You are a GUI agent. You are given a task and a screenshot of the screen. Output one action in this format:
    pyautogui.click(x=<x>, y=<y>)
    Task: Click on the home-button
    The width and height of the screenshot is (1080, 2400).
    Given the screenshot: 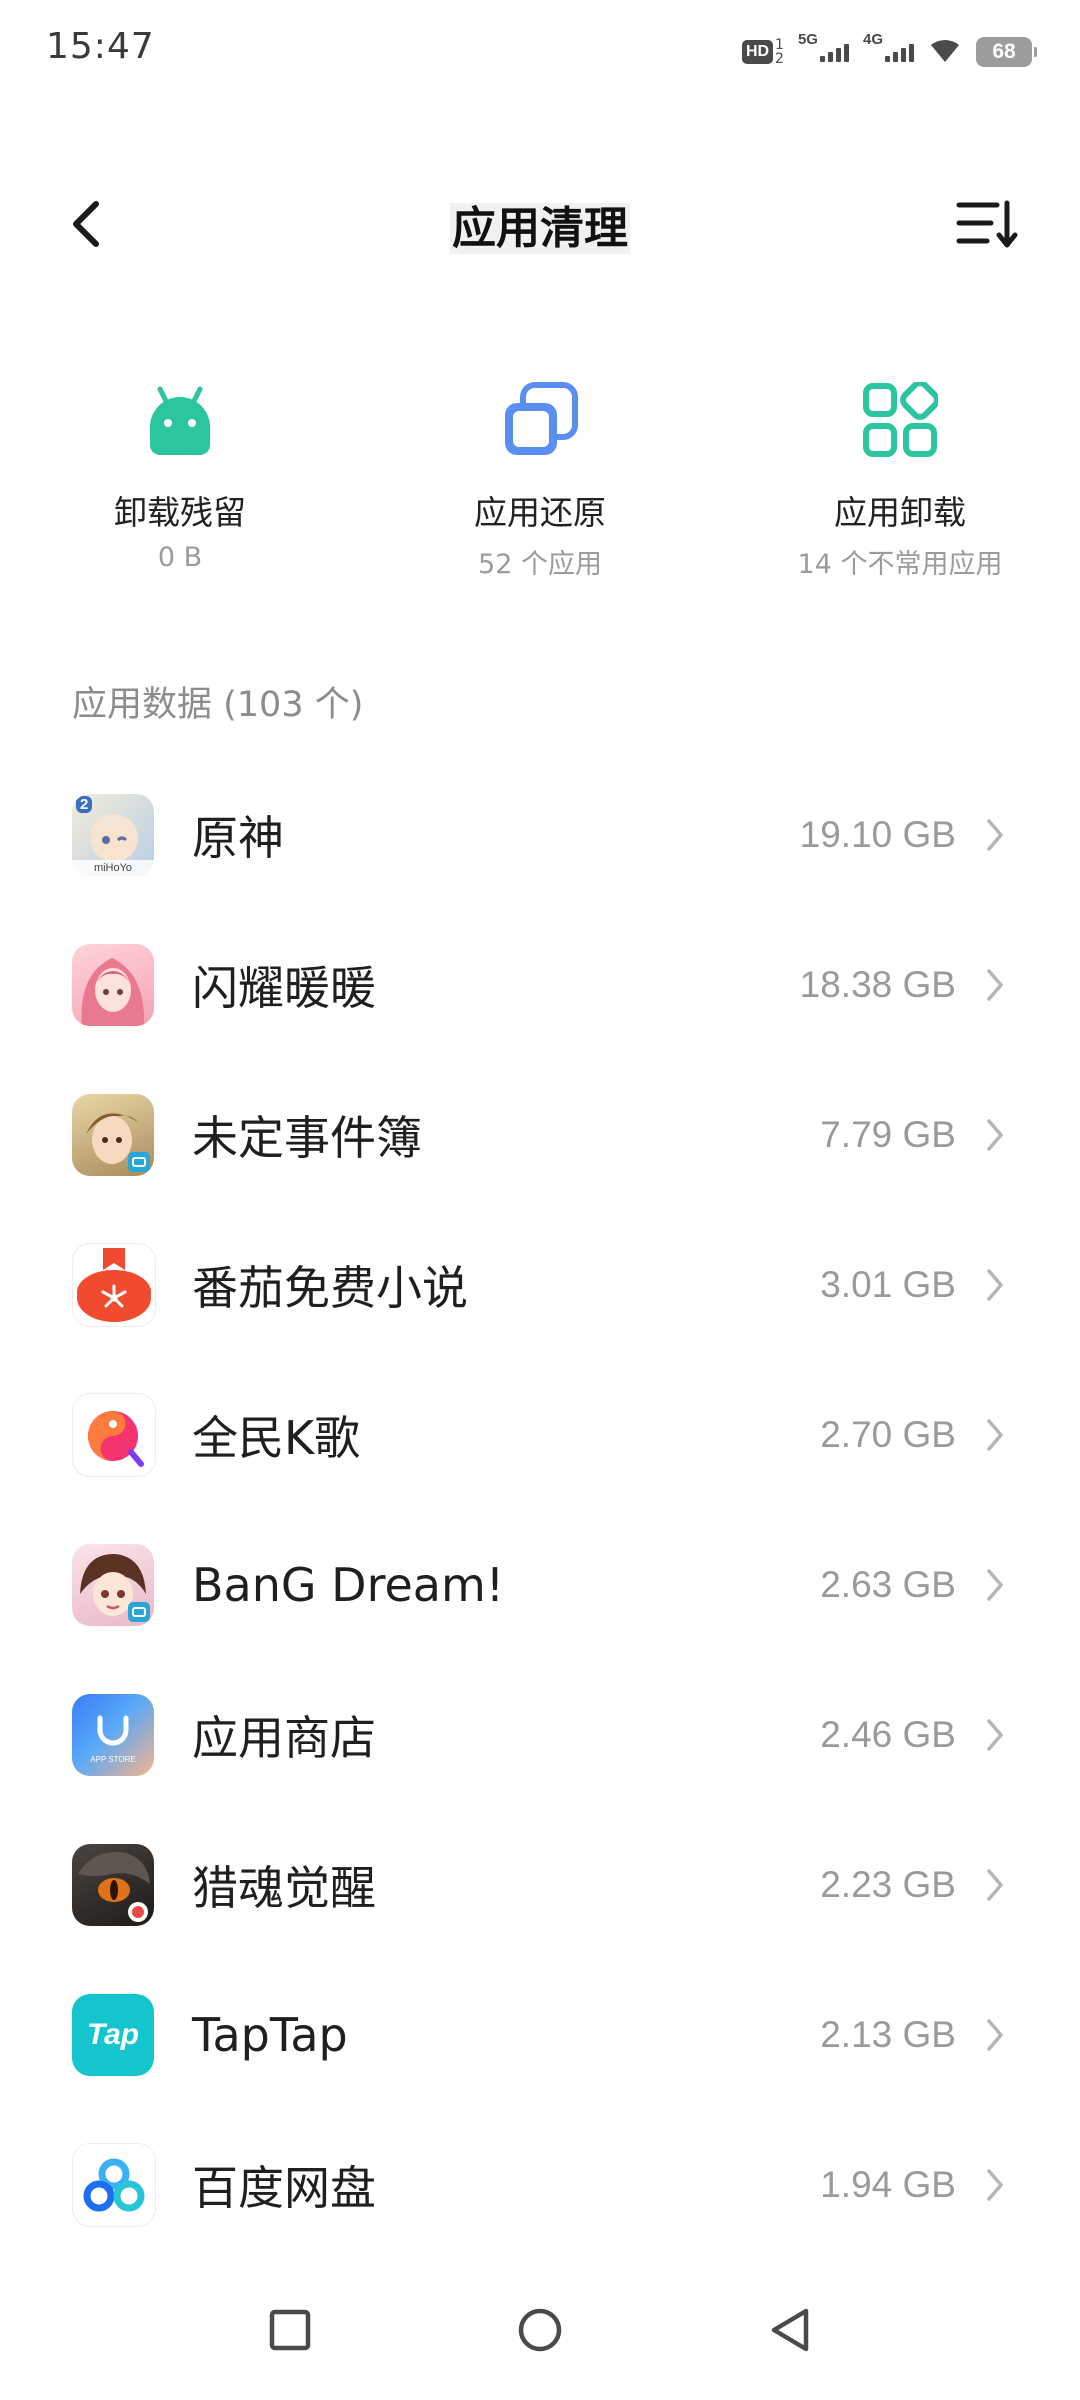 What is the action you would take?
    pyautogui.click(x=540, y=2330)
    